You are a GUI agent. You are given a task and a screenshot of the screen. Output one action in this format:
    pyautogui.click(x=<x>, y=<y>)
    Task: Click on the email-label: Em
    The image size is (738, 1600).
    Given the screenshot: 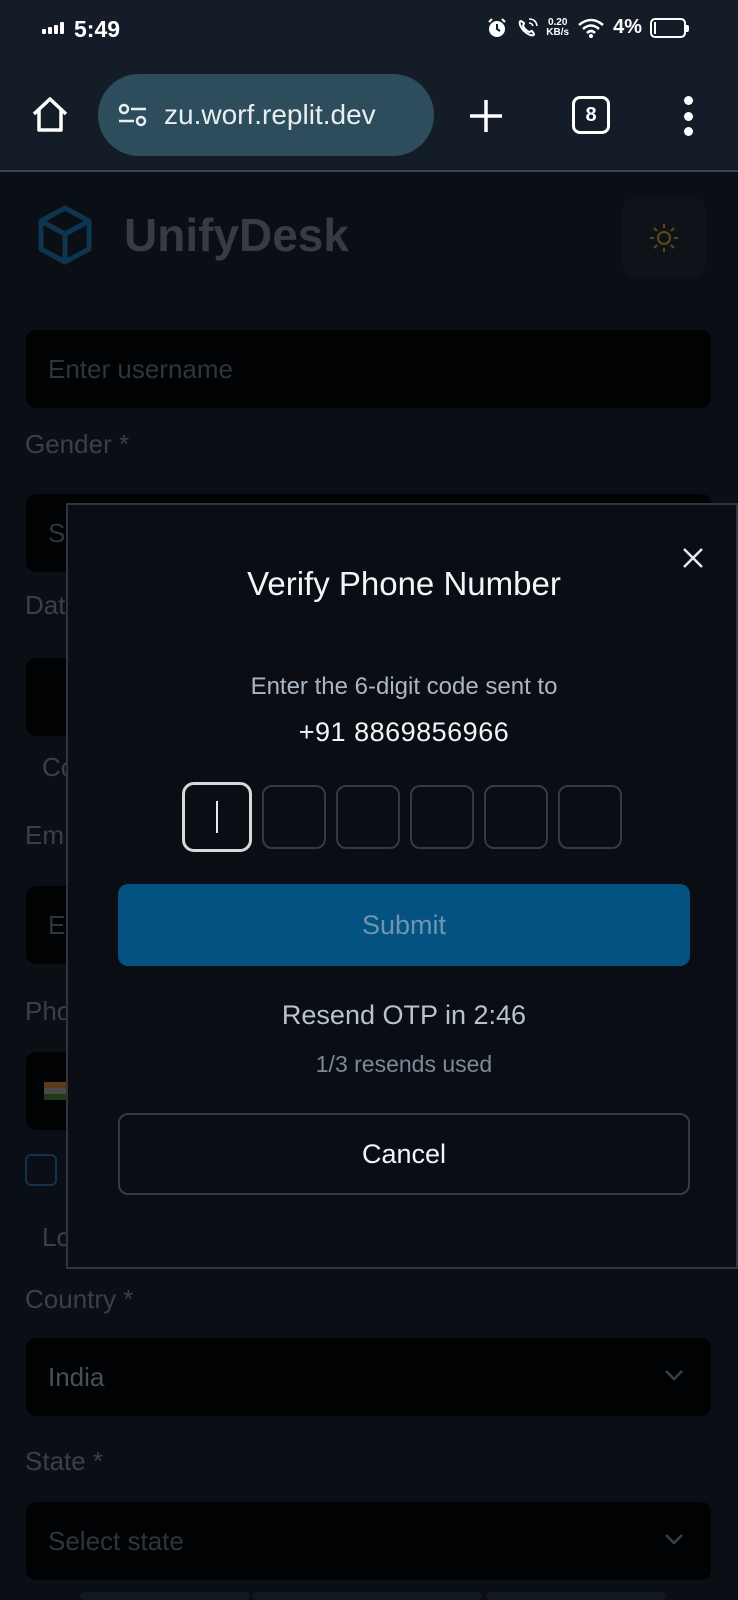 What is the action you would take?
    pyautogui.click(x=44, y=835)
    